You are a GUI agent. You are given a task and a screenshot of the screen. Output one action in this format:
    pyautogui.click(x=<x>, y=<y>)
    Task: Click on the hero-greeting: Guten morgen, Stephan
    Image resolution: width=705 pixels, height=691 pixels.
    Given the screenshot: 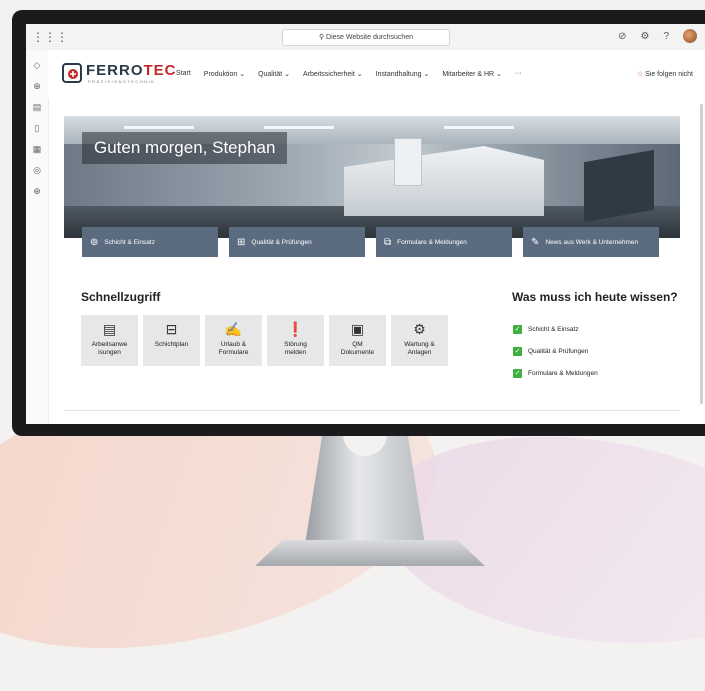 What is the action you would take?
    pyautogui.click(x=185, y=148)
    